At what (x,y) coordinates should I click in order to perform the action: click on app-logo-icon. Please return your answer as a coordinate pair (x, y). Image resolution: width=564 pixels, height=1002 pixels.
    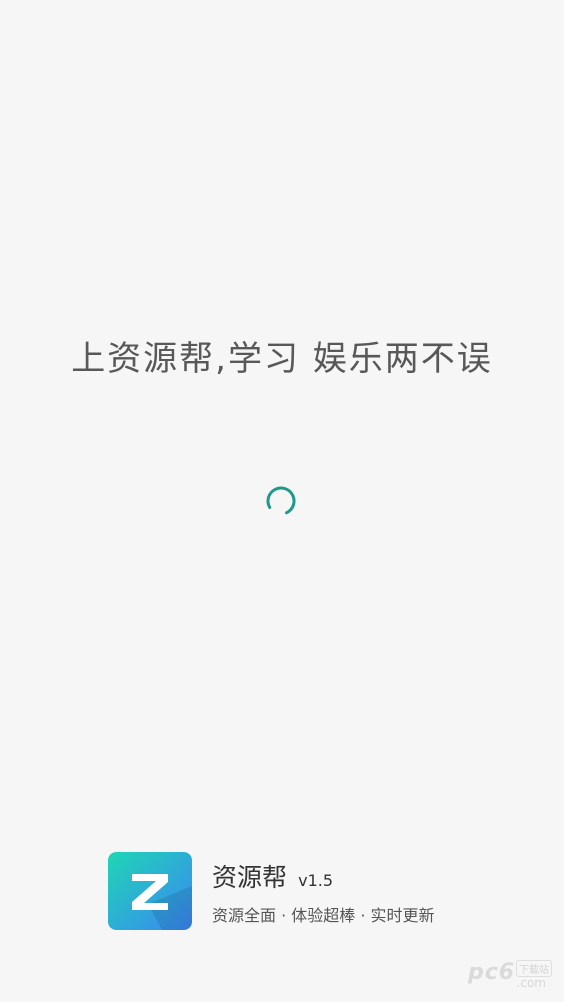
    Looking at the image, I should click on (150, 891).